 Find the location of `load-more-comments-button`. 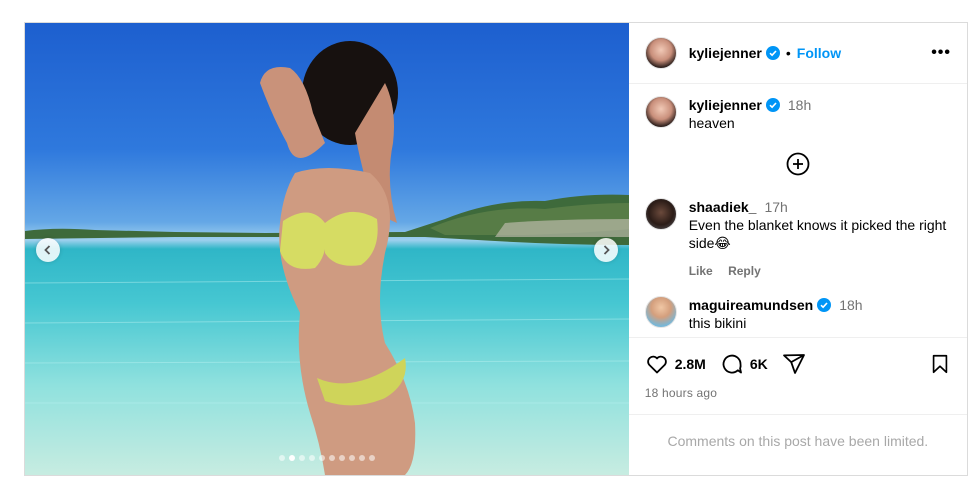

load-more-comments-button is located at coordinates (798, 164).